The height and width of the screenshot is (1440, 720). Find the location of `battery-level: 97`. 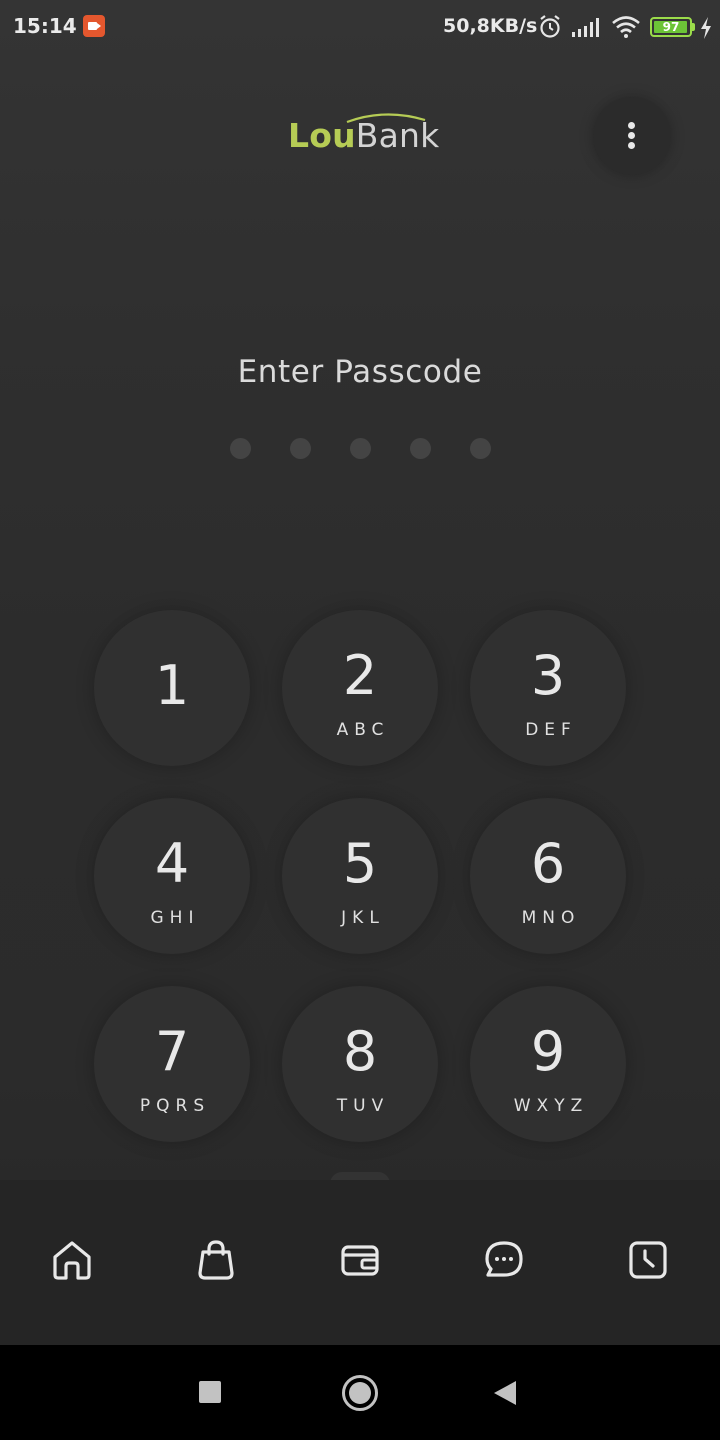

battery-level: 97 is located at coordinates (671, 27).